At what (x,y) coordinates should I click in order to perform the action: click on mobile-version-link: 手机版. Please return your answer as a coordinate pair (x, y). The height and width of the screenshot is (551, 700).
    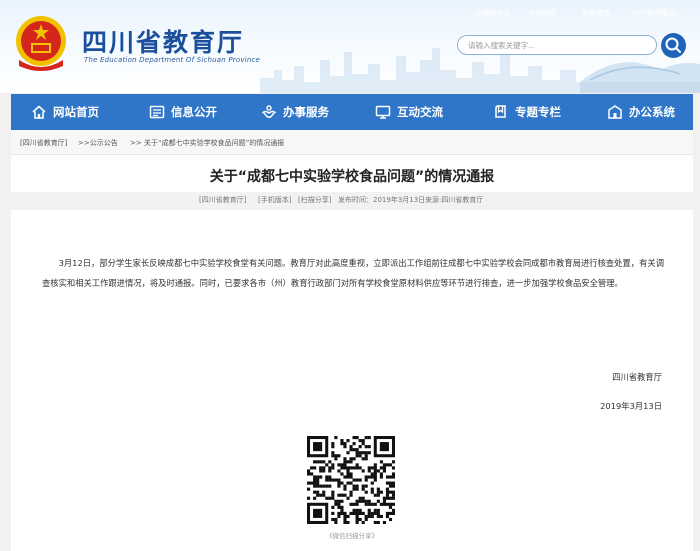
    Looking at the image, I should click on (666, 13).